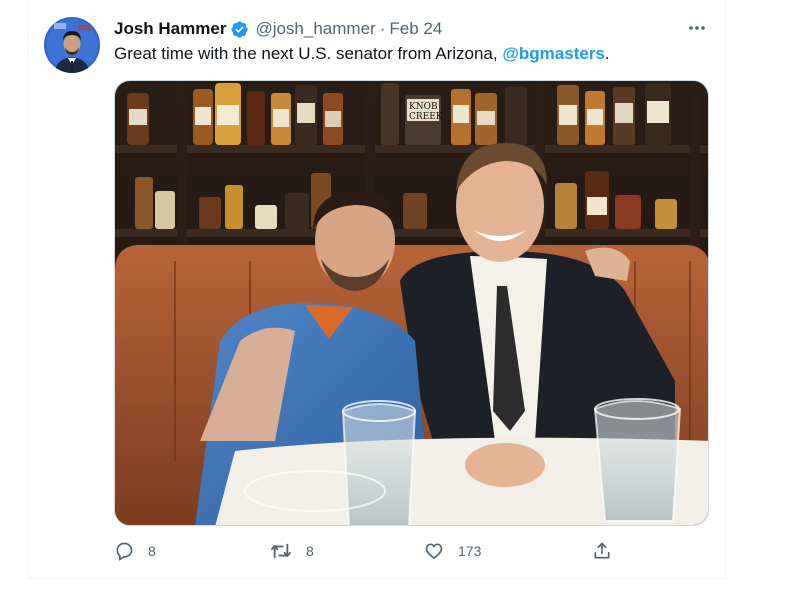 This screenshot has height=600, width=791. What do you see at coordinates (415, 29) in the screenshot?
I see `tweet-date: Feb 24` at bounding box center [415, 29].